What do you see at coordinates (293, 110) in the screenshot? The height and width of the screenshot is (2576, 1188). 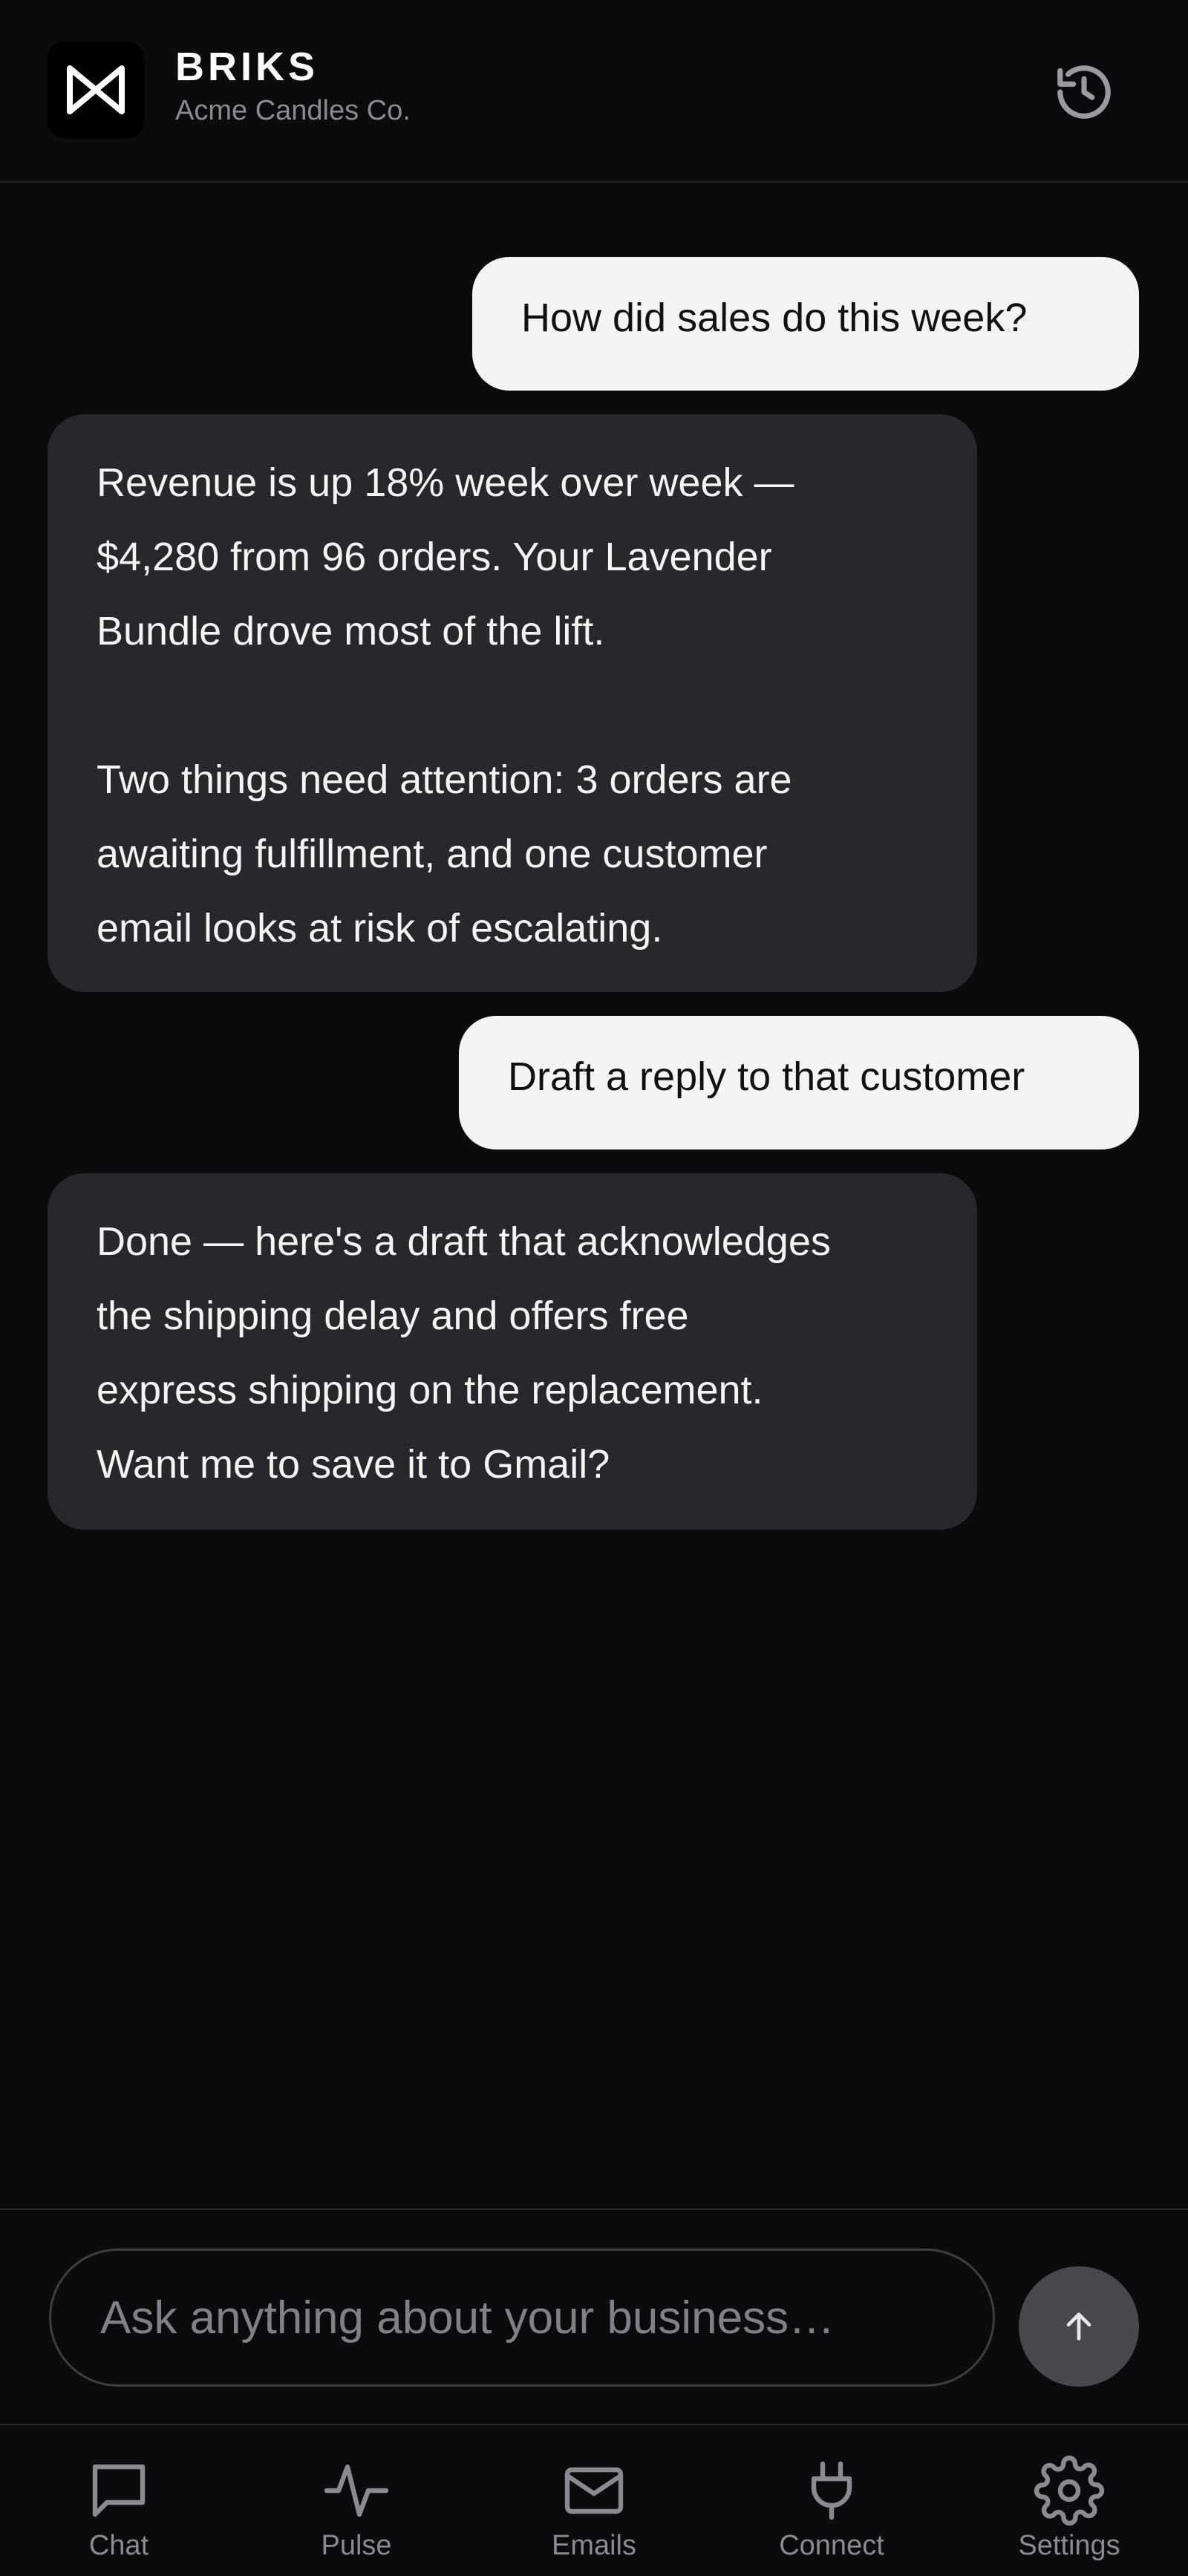 I see `company-name: Acme Candles Co.` at bounding box center [293, 110].